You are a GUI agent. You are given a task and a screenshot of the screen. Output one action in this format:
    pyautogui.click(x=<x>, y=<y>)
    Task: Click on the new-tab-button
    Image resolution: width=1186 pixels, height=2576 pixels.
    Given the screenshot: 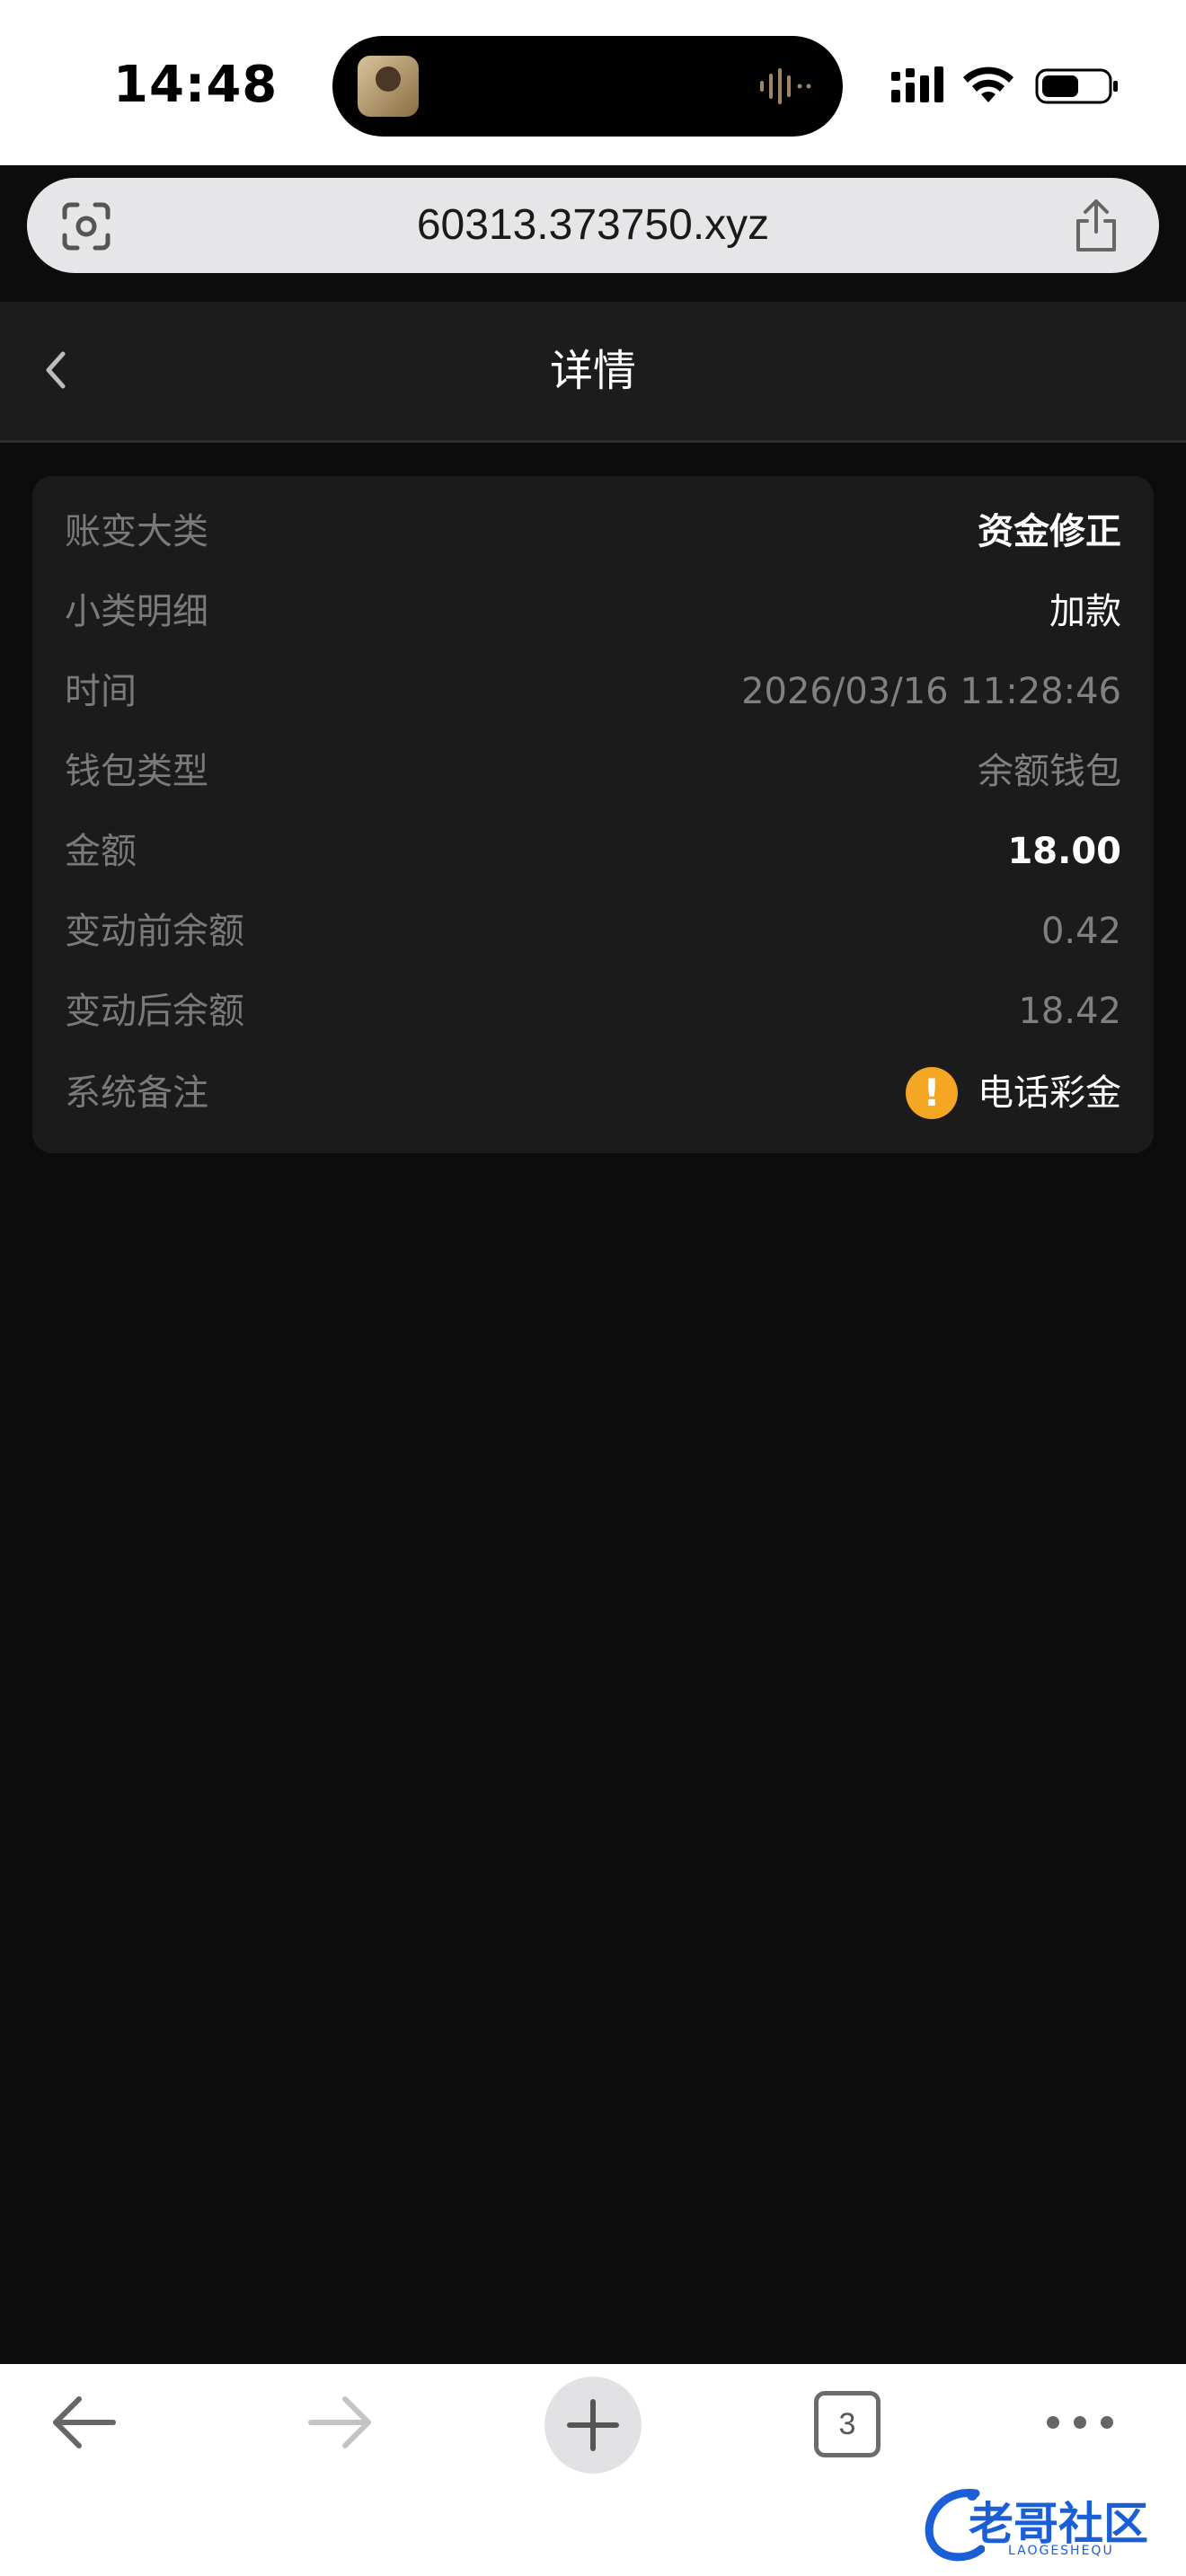 What is the action you would take?
    pyautogui.click(x=593, y=2425)
    